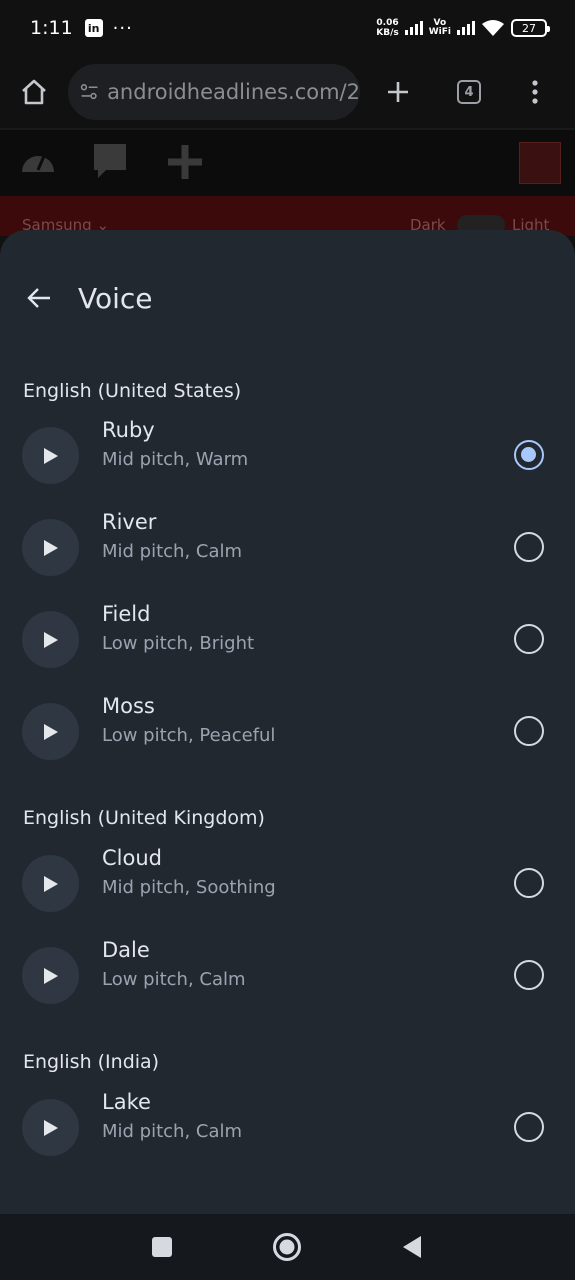  I want to click on voice-row-cloud: Cloud Mid pitch, Soothing, so click(287, 883).